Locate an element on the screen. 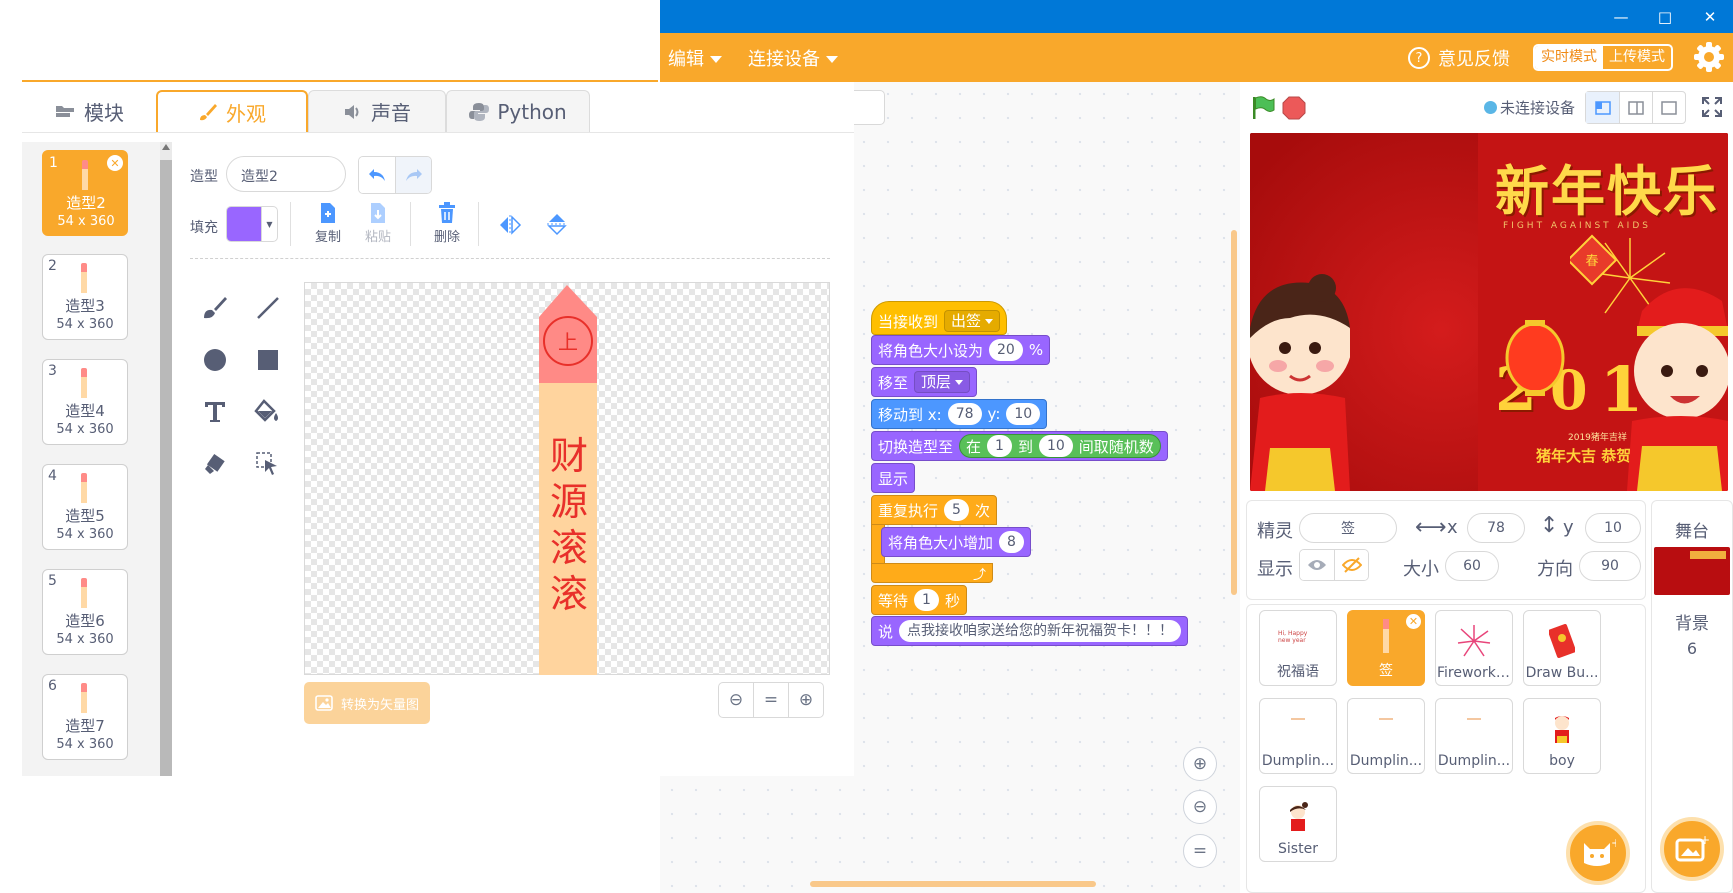 The width and height of the screenshot is (1733, 893). wait-block: 等待 1 秒 is located at coordinates (919, 600).